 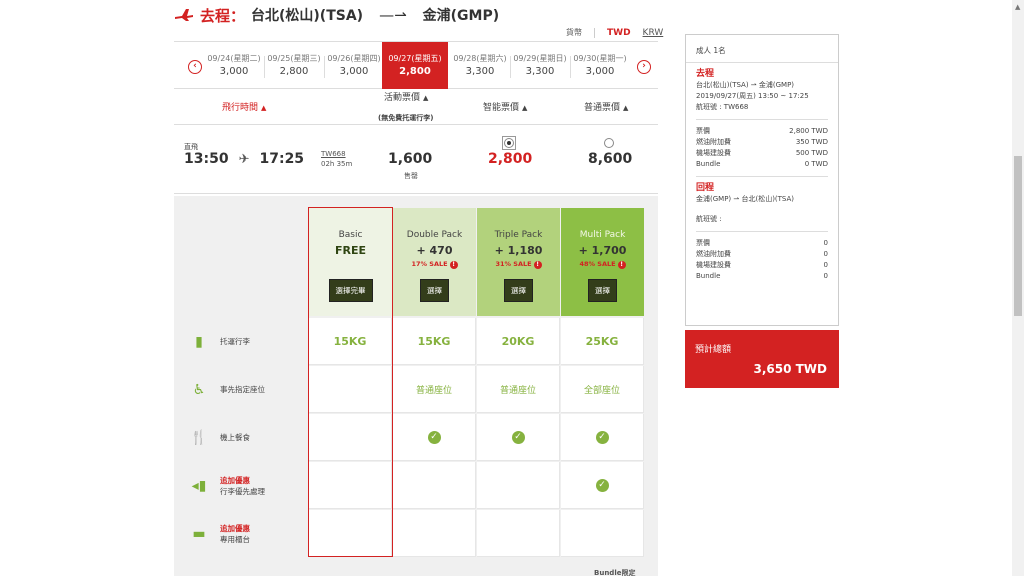 What do you see at coordinates (235, 437) in the screenshot?
I see `feature-label: 機上餐食` at bounding box center [235, 437].